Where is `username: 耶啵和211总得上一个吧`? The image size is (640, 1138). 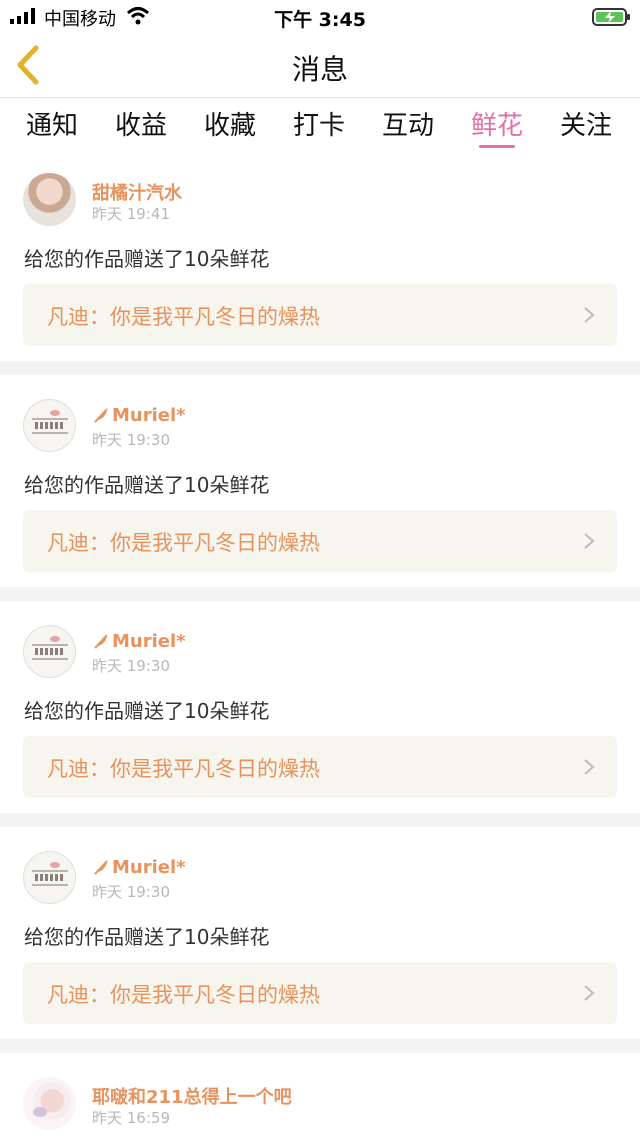
username: 耶啵和211总得上一个吧 is located at coordinates (192, 1096).